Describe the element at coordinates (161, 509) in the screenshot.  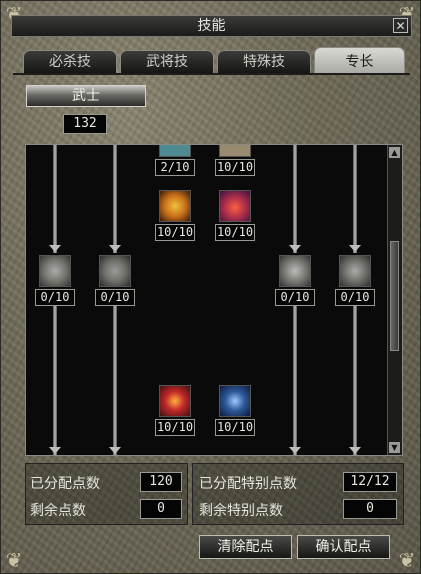
I see `remaining-points-value: 0` at that location.